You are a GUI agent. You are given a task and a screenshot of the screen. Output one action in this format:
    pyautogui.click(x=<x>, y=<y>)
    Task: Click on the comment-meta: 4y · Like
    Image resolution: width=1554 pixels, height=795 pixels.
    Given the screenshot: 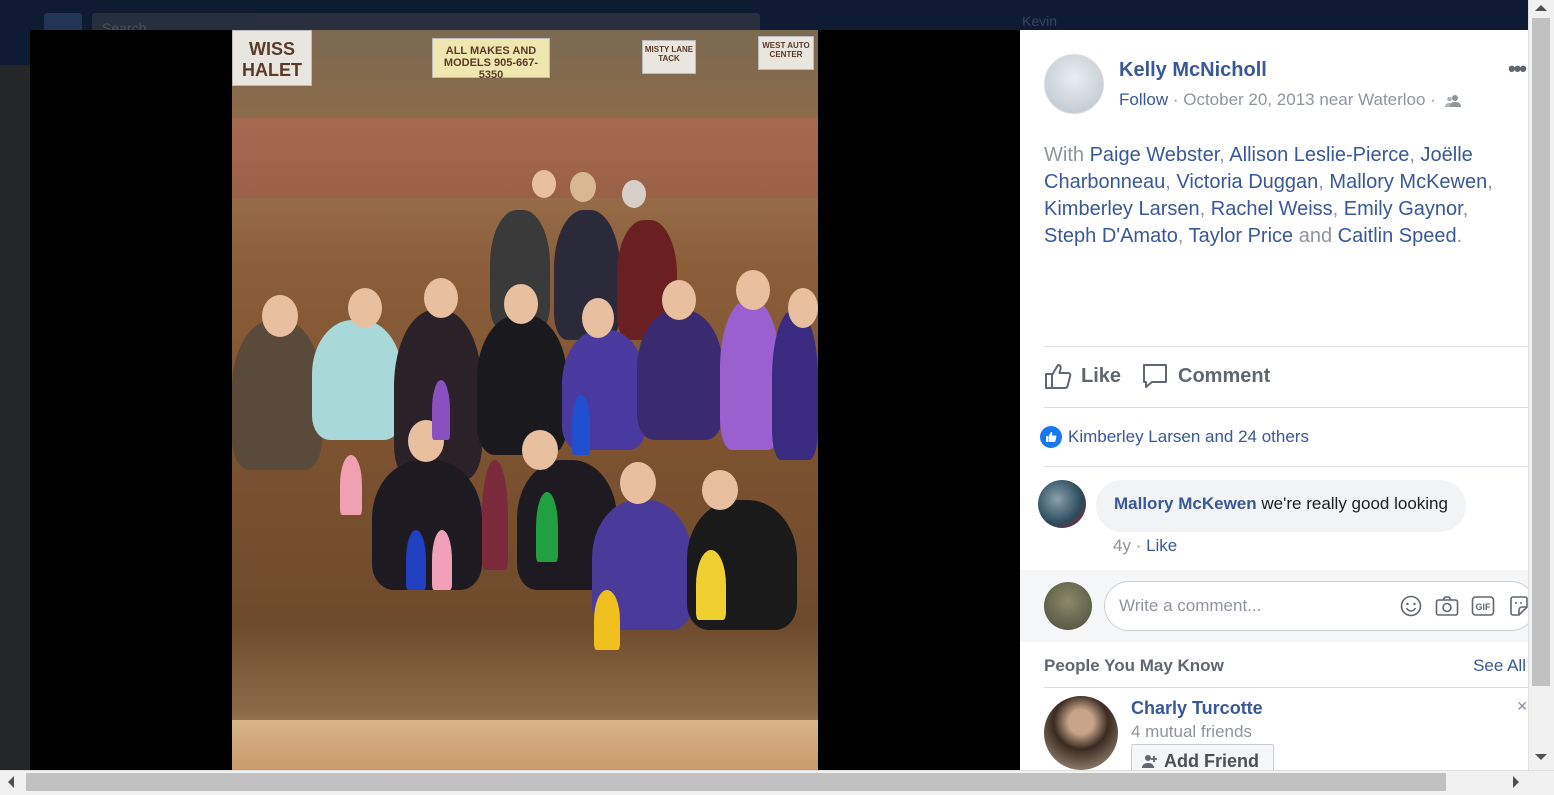 What is the action you would take?
    pyautogui.click(x=1145, y=545)
    